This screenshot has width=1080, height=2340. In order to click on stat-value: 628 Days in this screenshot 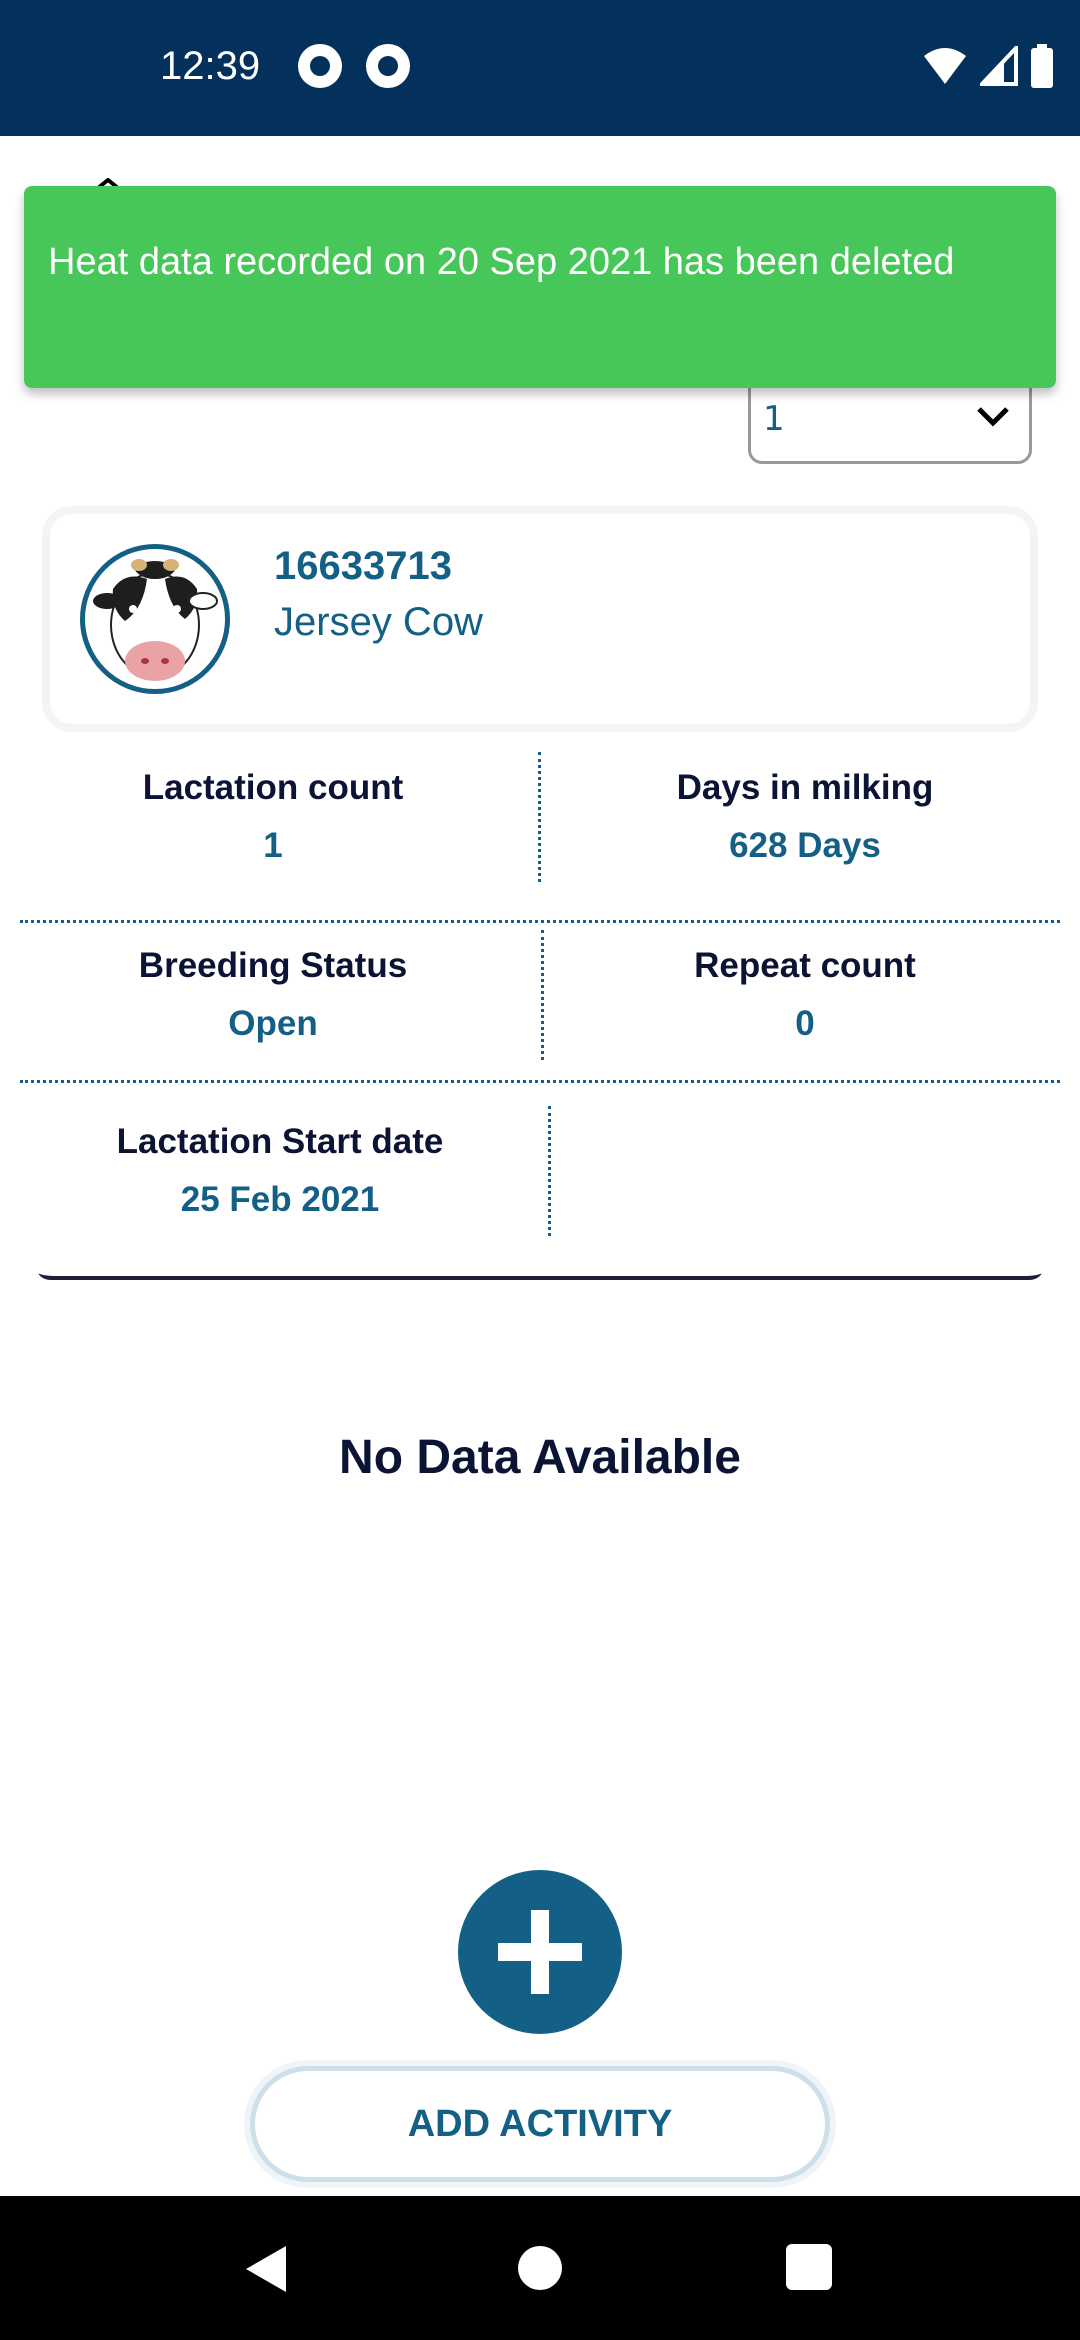, I will do `click(805, 845)`.